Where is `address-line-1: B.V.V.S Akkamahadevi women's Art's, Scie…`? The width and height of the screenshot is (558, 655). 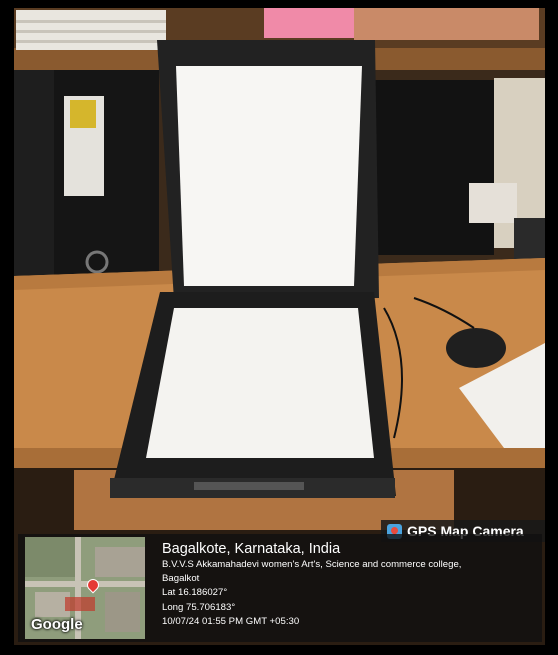 address-line-1: B.V.V.S Akkamahadevi women's Art's, Scie… is located at coordinates (312, 564).